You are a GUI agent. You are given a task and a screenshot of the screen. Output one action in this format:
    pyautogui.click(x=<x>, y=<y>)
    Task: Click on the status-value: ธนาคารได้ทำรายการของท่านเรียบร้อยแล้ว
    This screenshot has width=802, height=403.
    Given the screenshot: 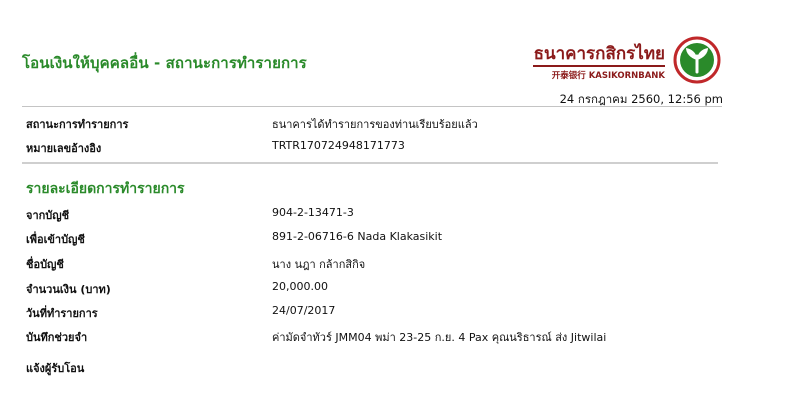 What is the action you would take?
    pyautogui.click(x=375, y=124)
    